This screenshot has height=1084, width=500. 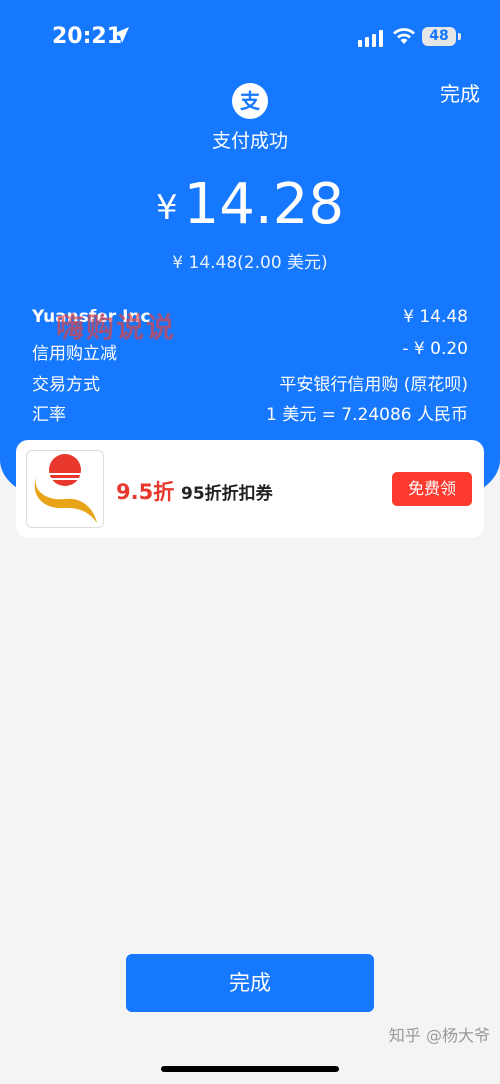 What do you see at coordinates (459, 36) in the screenshot?
I see `battery-cap` at bounding box center [459, 36].